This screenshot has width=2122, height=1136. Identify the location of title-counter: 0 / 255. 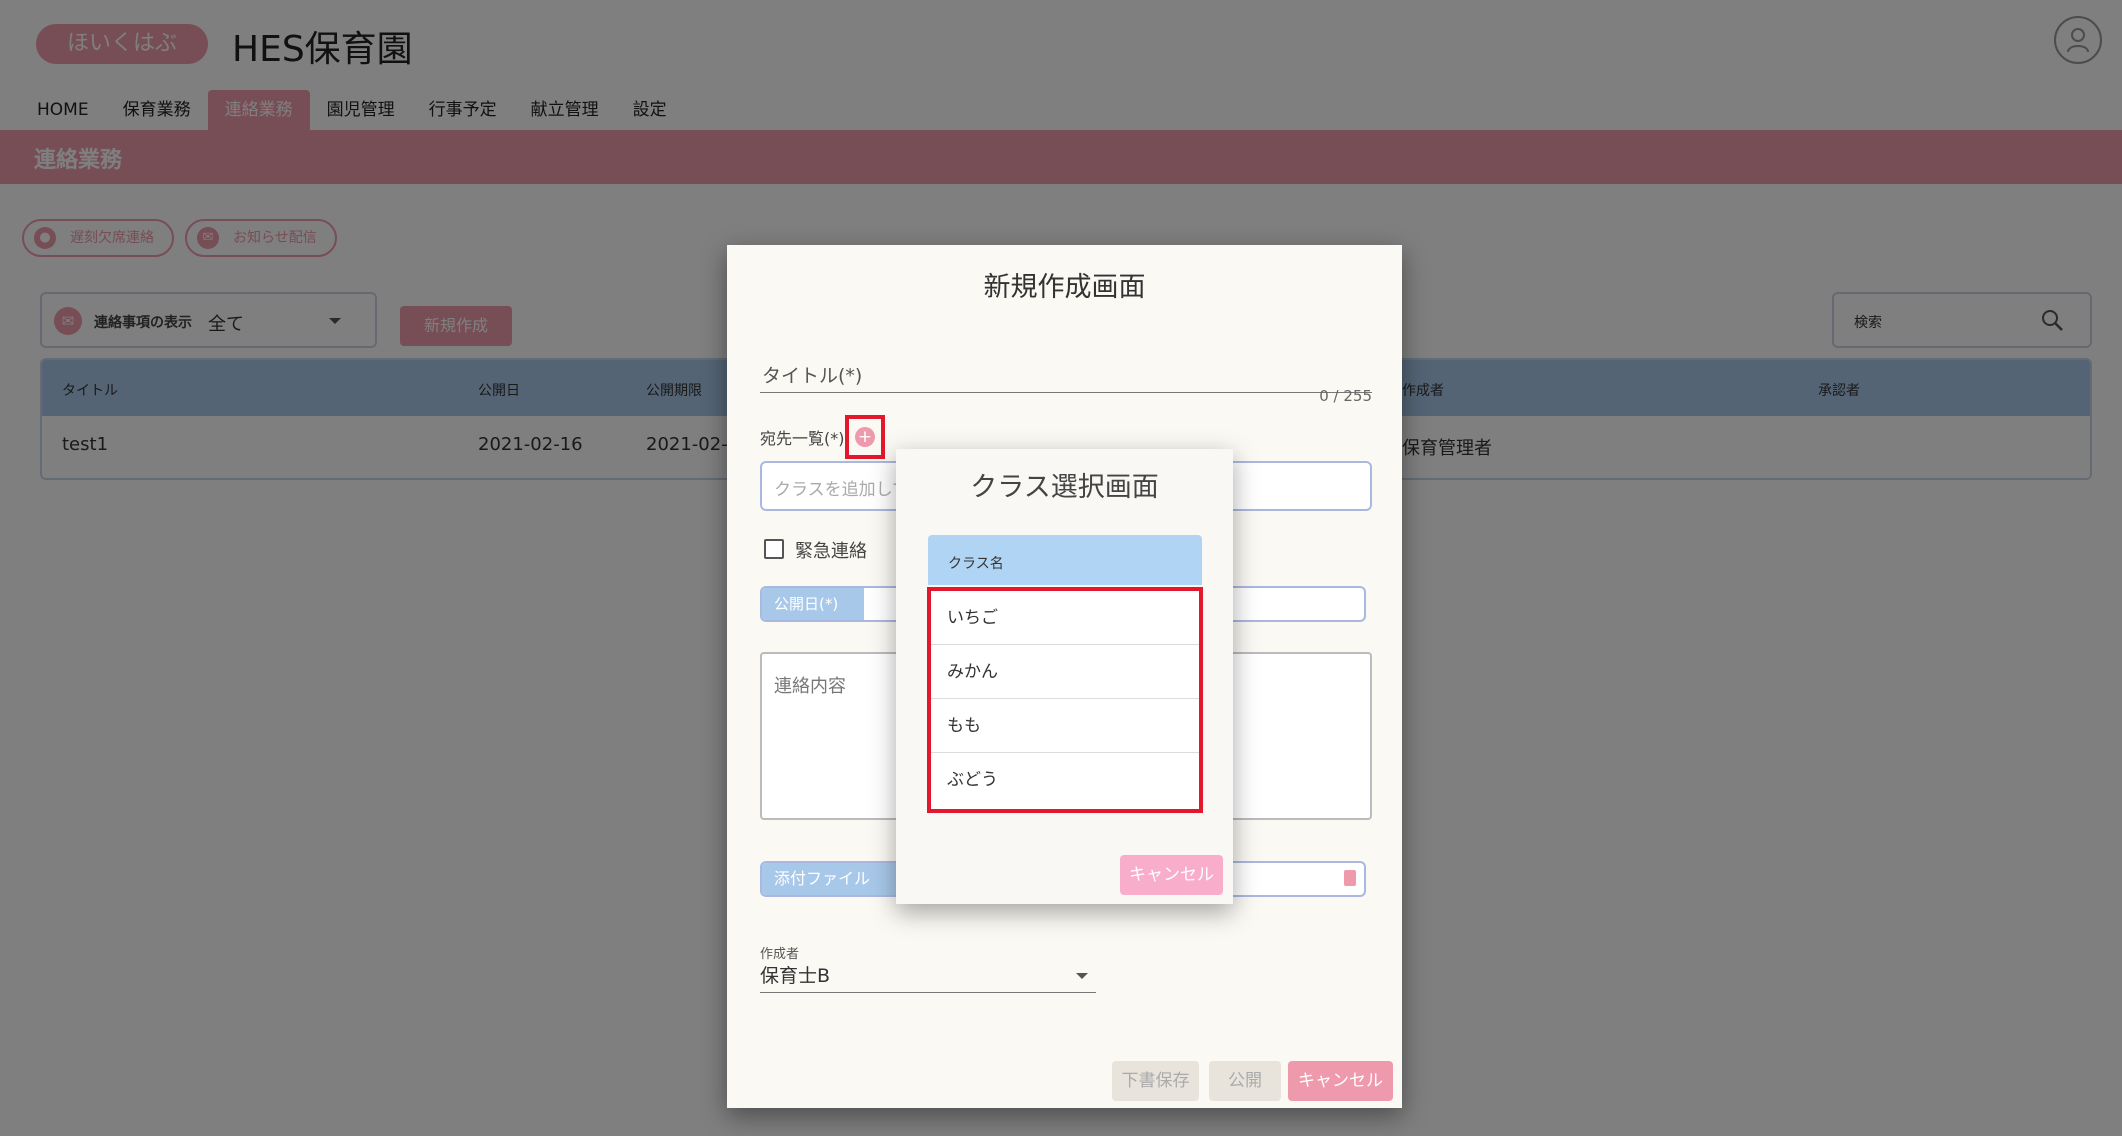
(1345, 396).